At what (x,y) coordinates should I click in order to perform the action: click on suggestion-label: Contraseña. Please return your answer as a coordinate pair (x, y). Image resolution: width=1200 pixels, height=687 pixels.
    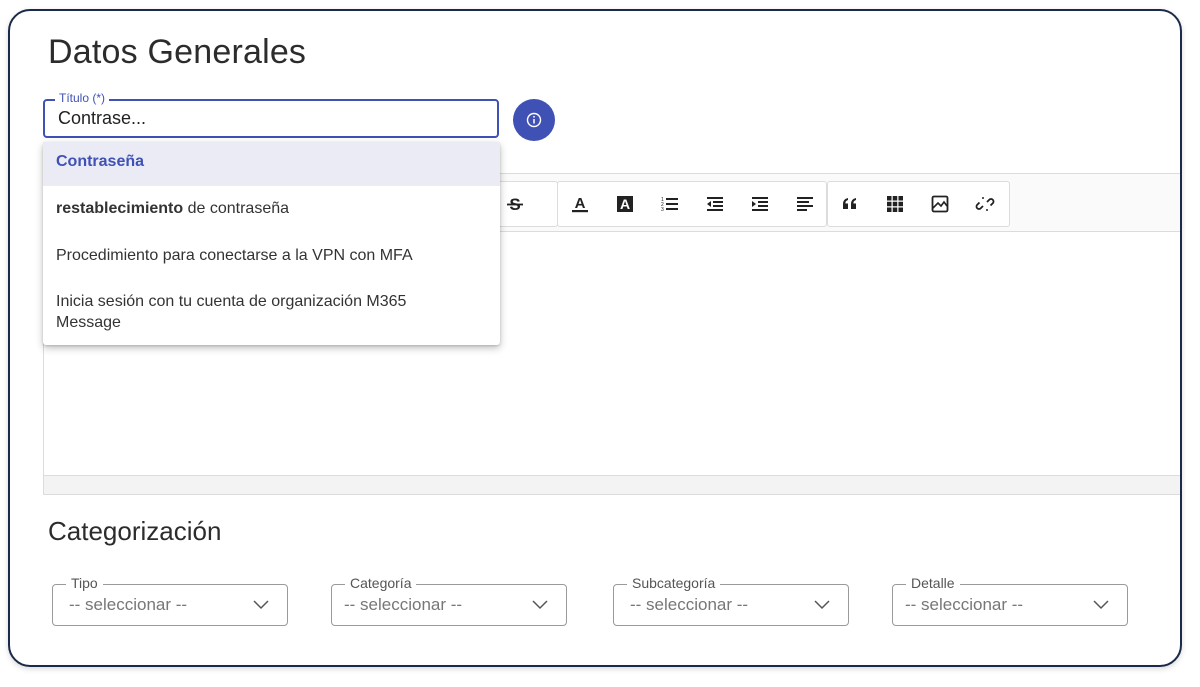
    Looking at the image, I should click on (100, 161).